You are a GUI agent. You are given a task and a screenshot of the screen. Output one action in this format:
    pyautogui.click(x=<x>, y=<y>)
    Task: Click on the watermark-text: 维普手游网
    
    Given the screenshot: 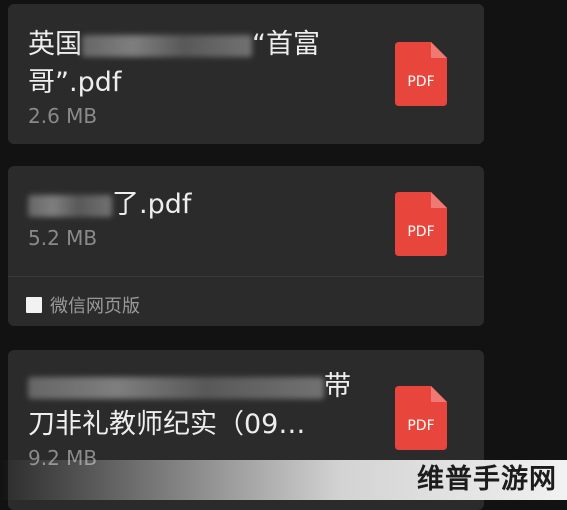 What is the action you would take?
    pyautogui.click(x=487, y=479)
    